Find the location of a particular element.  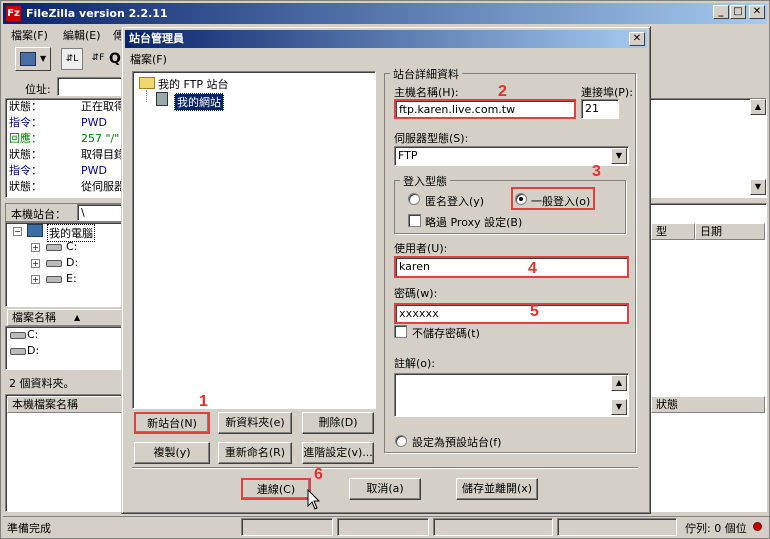

log-value: 正在取得 is located at coordinates (103, 106).